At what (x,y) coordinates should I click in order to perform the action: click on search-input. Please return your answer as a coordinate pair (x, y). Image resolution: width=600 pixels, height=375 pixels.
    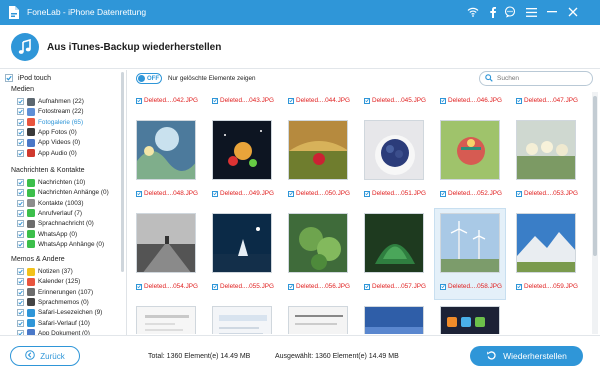
    Looking at the image, I should click on (542, 78).